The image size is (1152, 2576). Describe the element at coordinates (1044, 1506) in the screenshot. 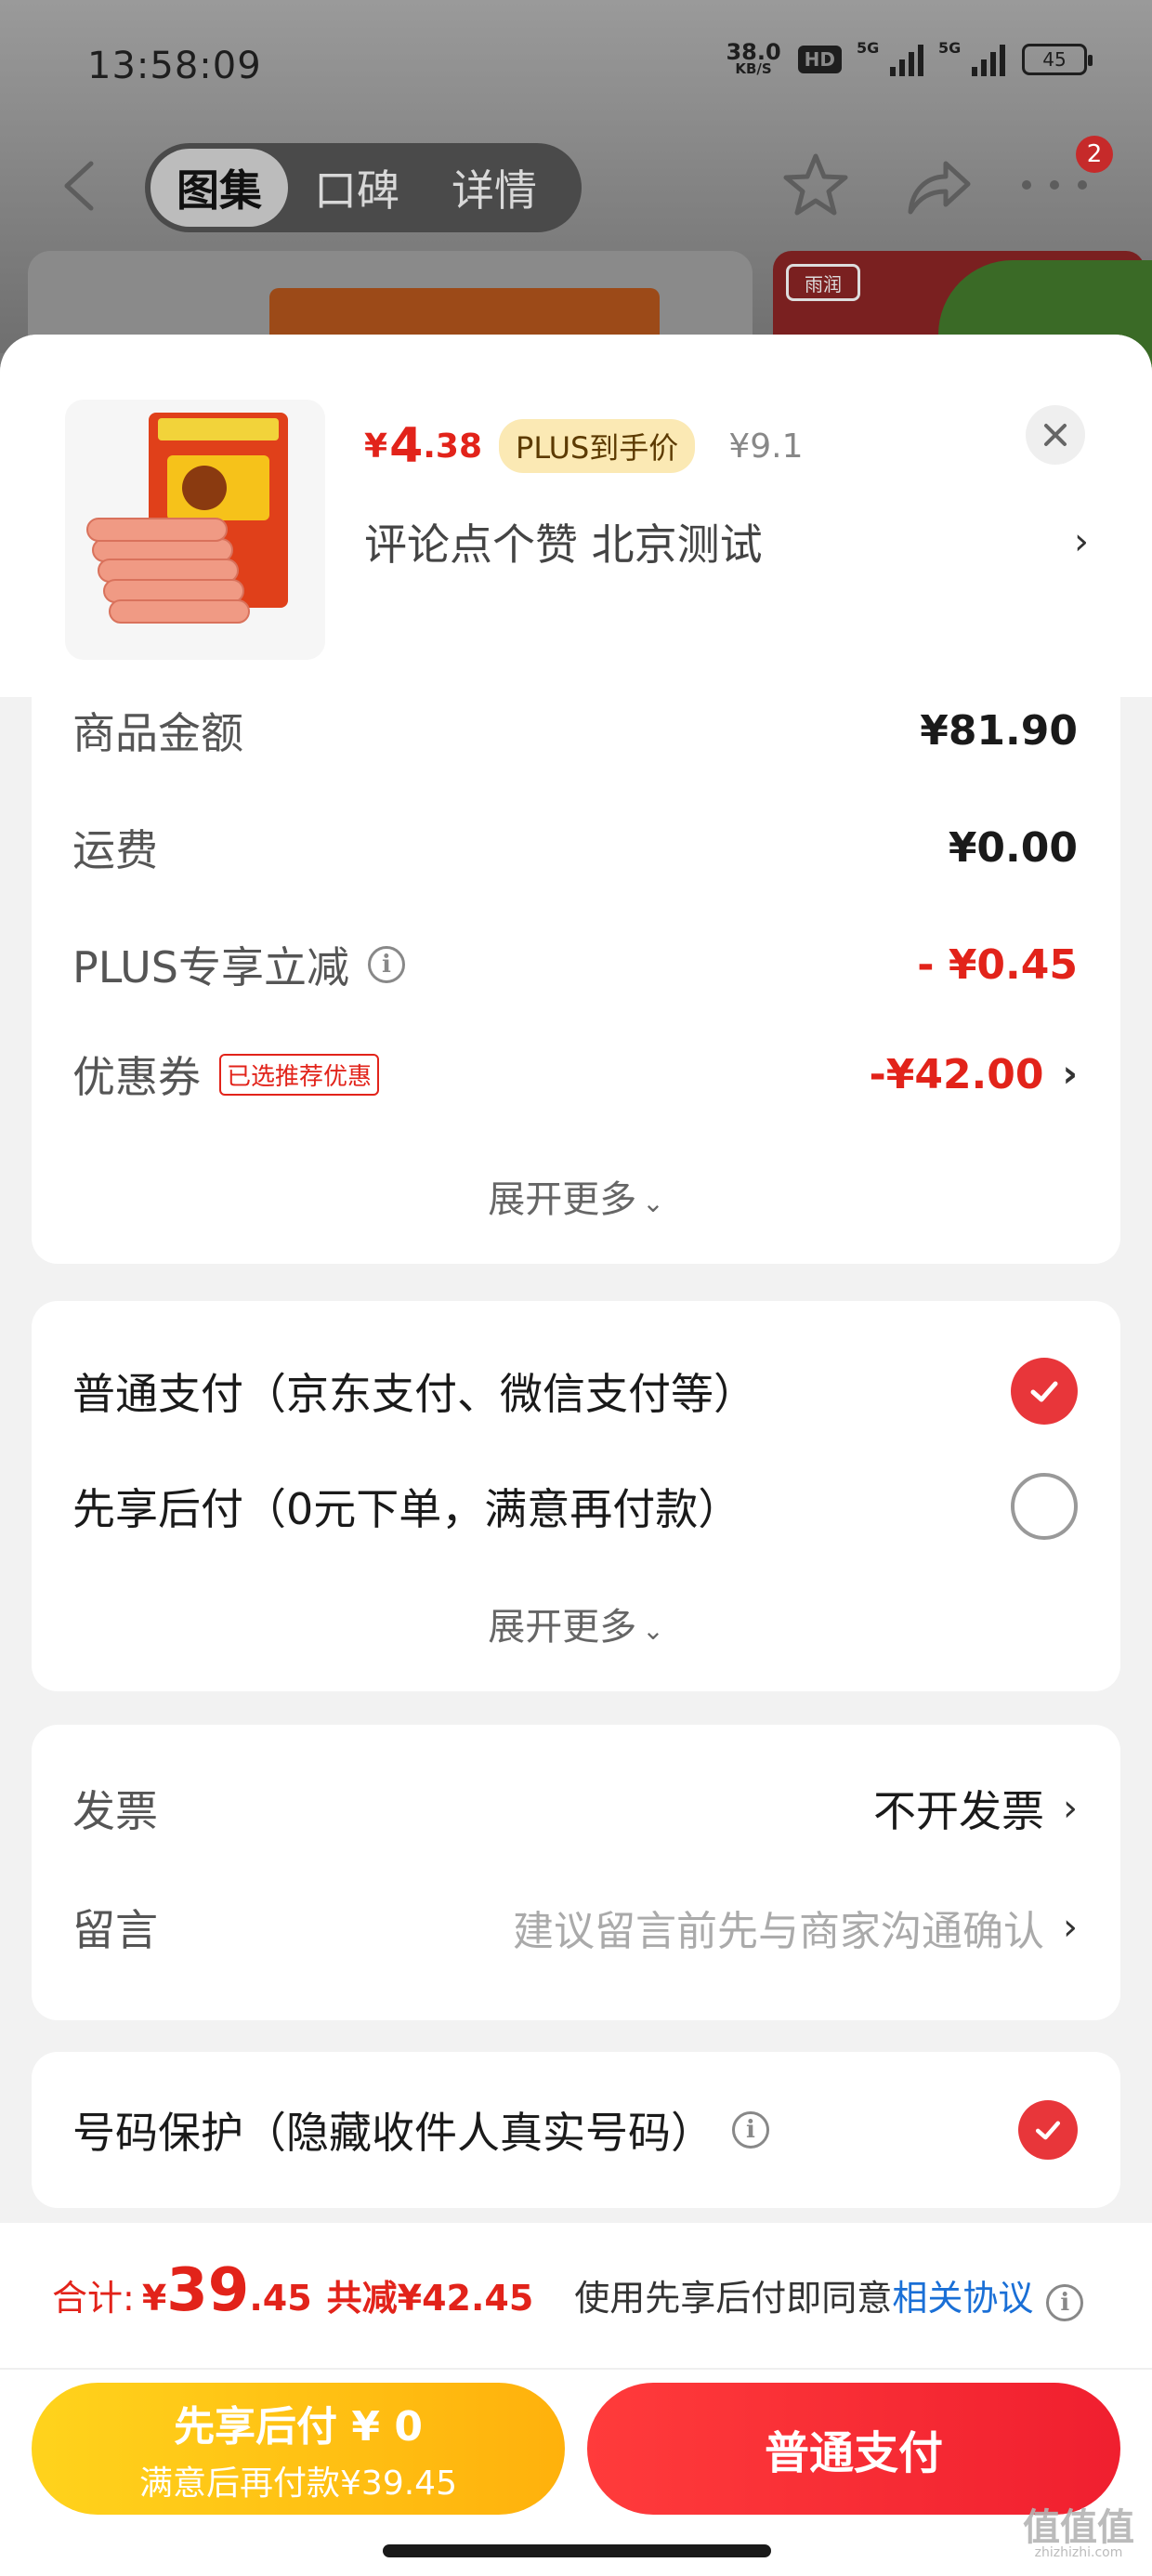

I see `unchecked-circle-icon` at that location.